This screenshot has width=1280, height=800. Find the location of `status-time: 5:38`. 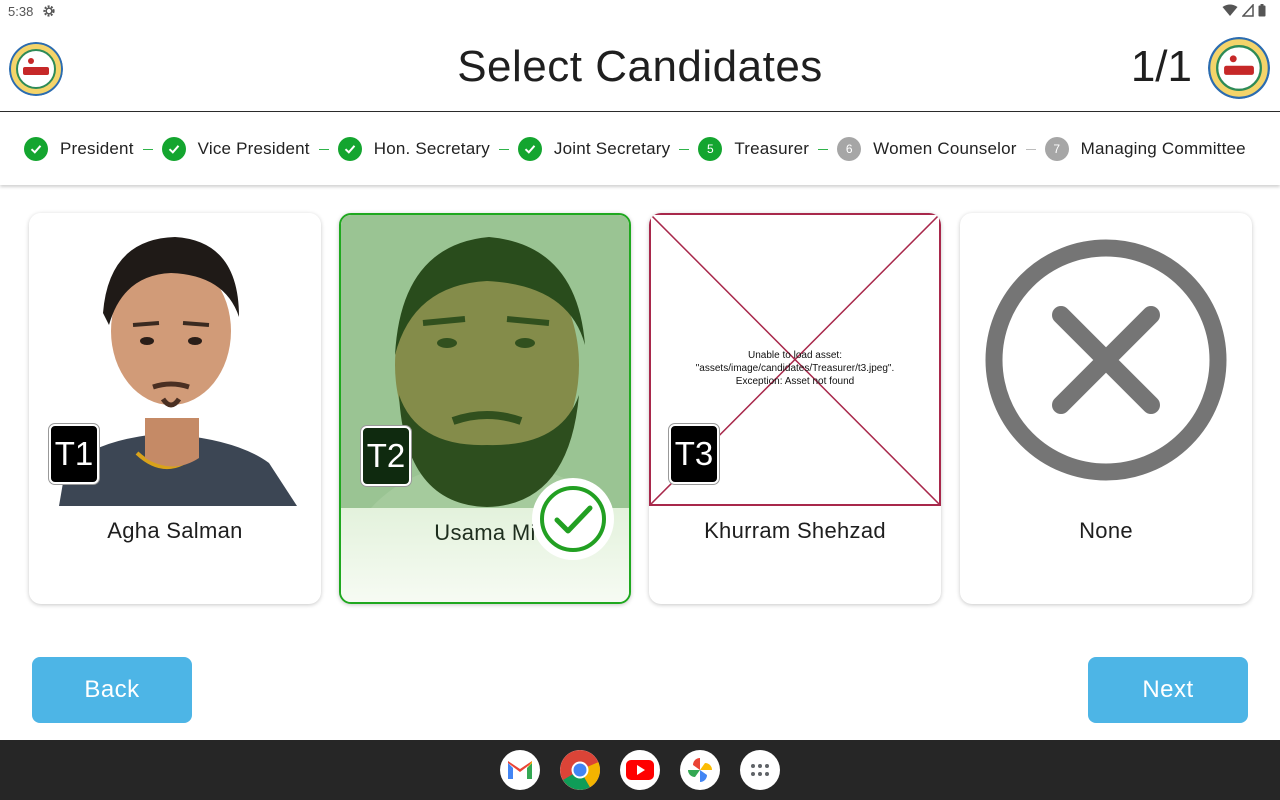

status-time: 5:38 is located at coordinates (21, 11).